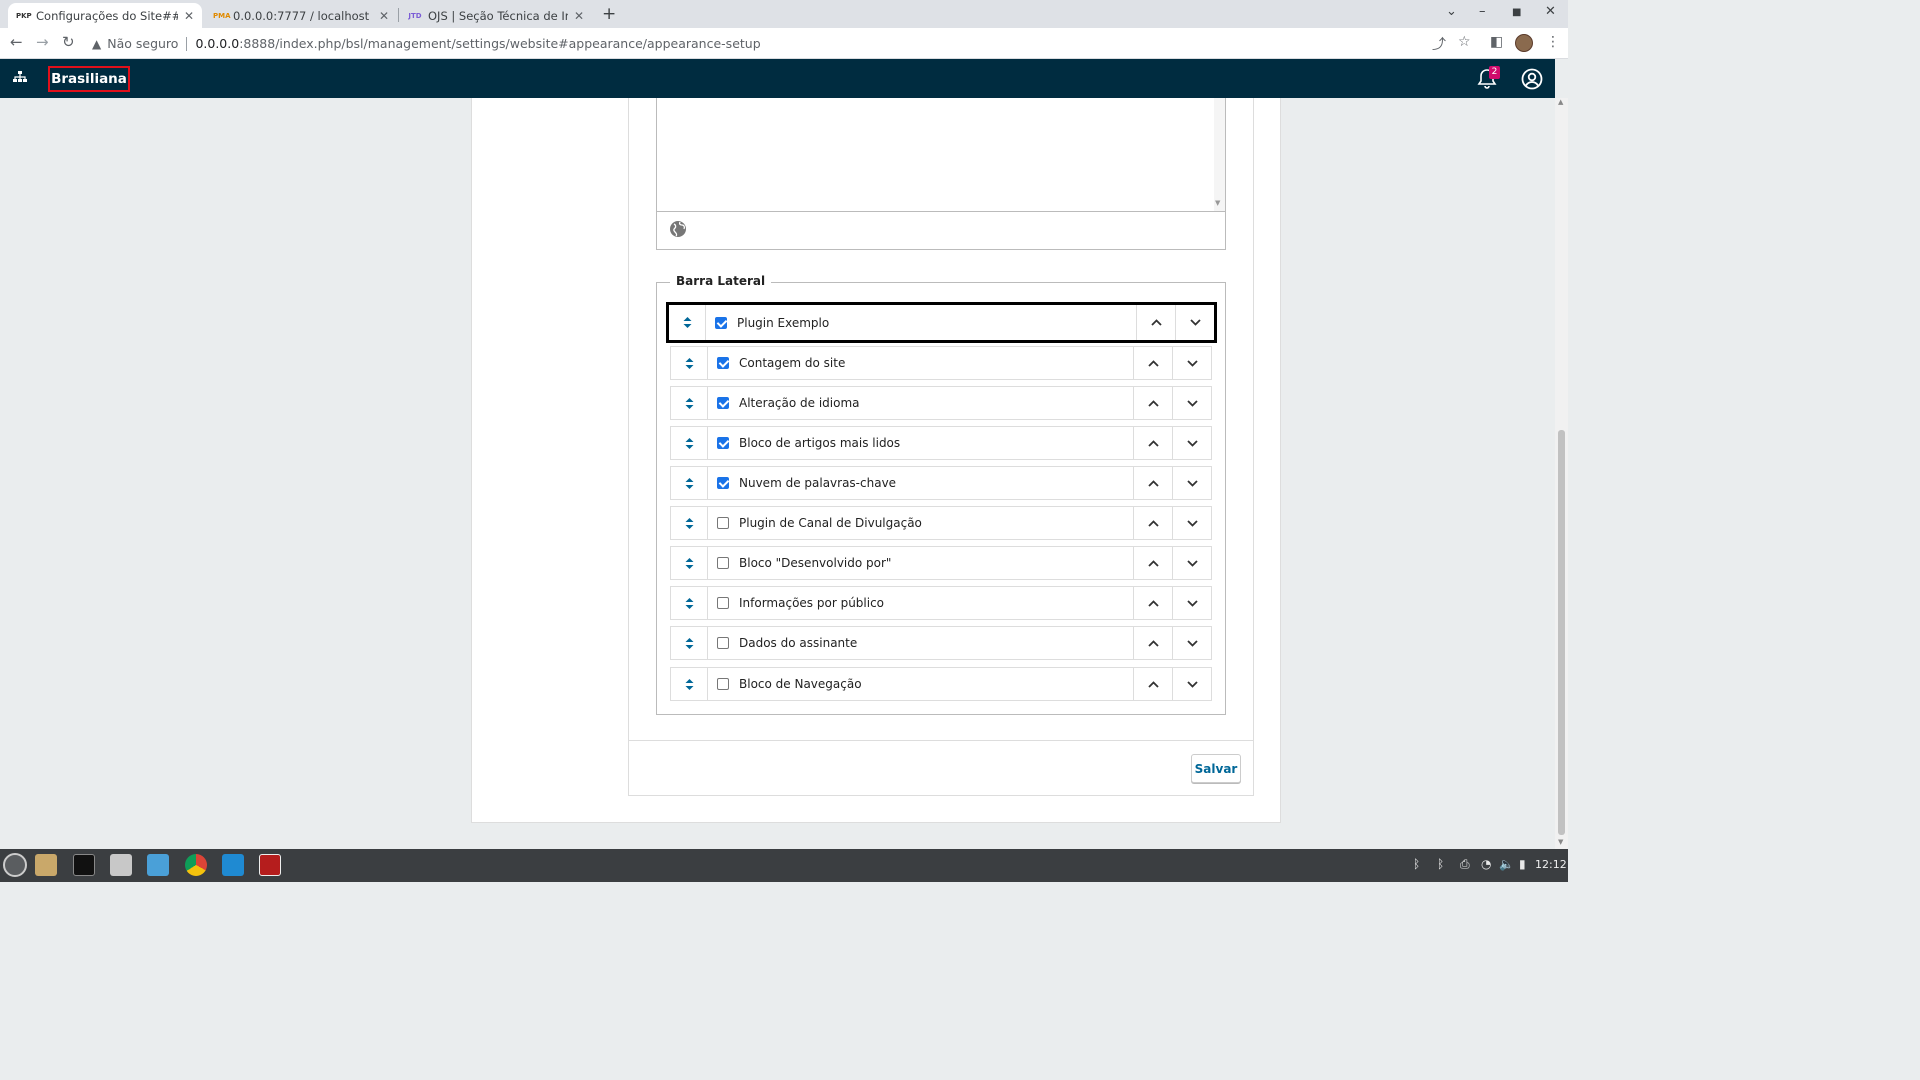 Image resolution: width=1920 pixels, height=1080 pixels. What do you see at coordinates (941, 483) in the screenshot?
I see `sidebar-block-row: Nuvem de palavras-chave` at bounding box center [941, 483].